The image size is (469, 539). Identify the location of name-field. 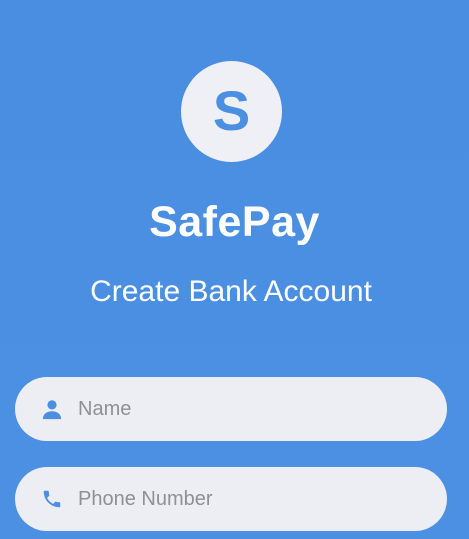
(231, 409).